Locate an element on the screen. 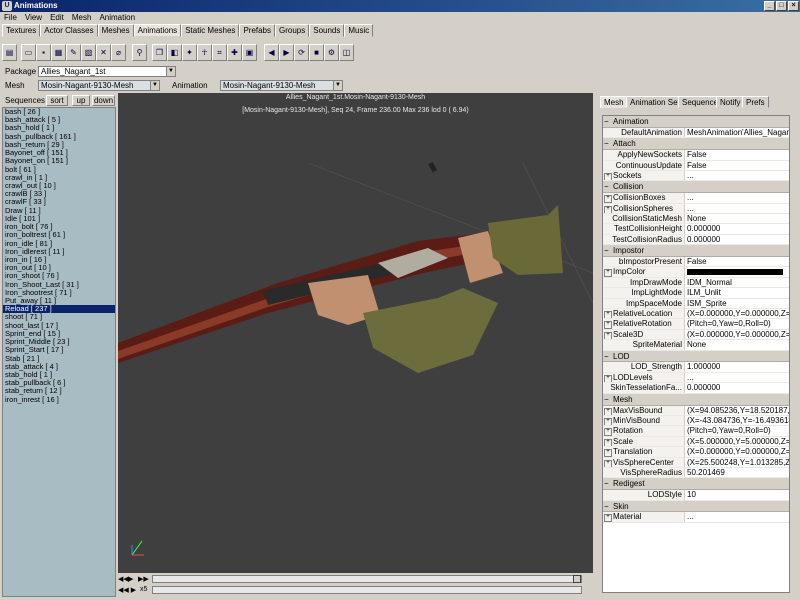 The image size is (800, 600). property-row: Translation(X=0.000000,Y=0.000000,Z=0.00 is located at coordinates (696, 452).